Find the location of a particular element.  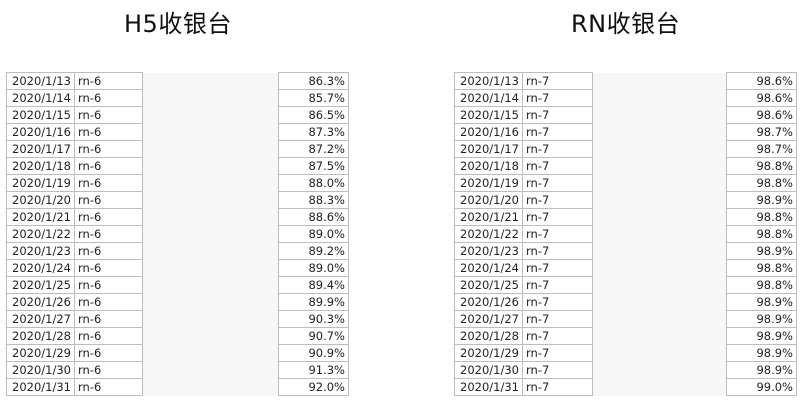

table-row: 2020/1/27 rn-6 90.3% is located at coordinates (177, 319).